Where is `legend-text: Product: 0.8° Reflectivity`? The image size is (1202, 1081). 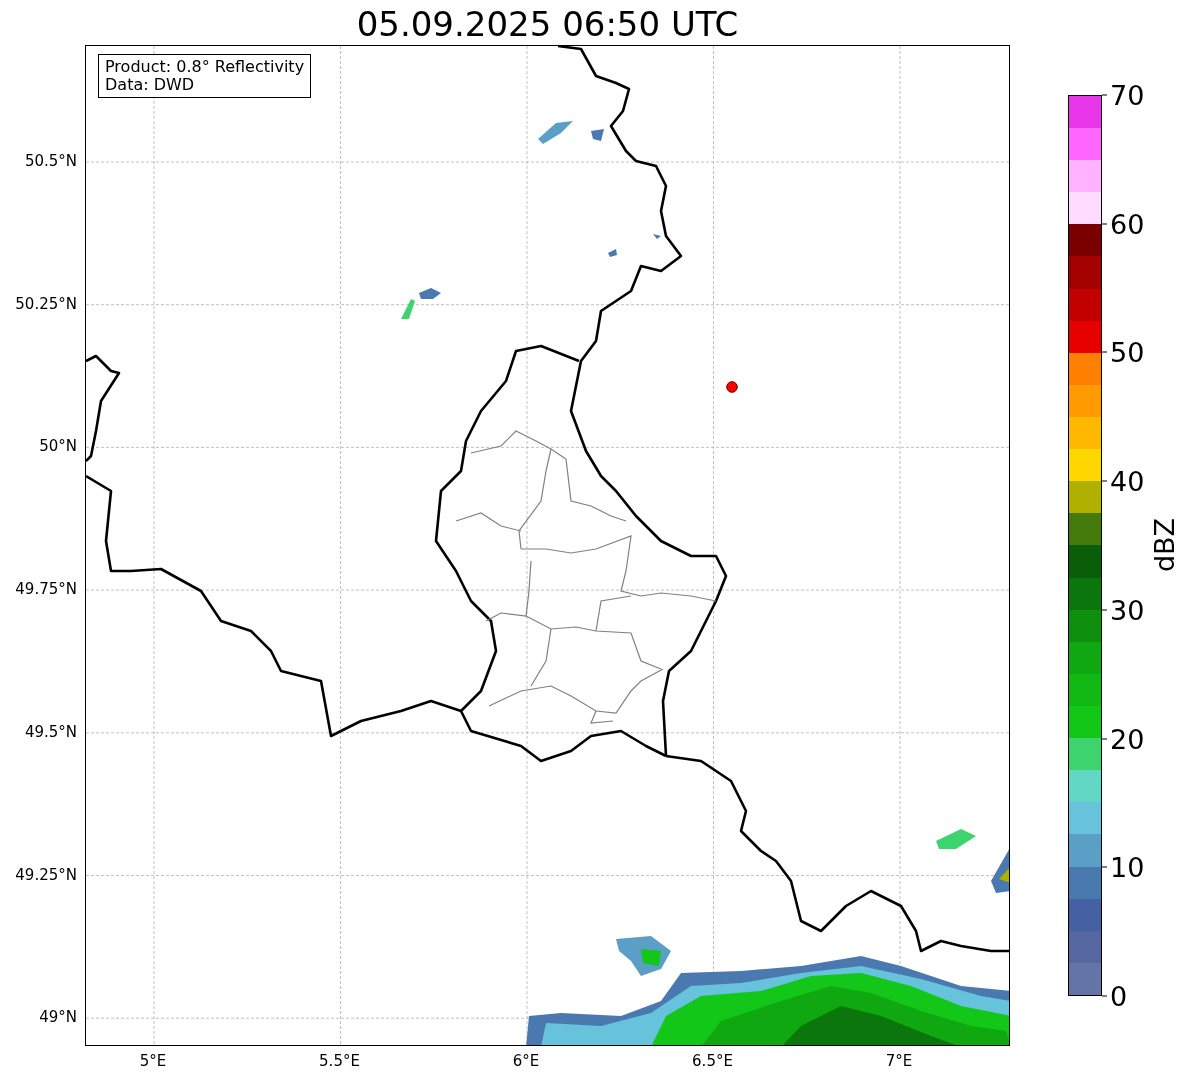 legend-text: Product: 0.8° Reflectivity is located at coordinates (205, 67).